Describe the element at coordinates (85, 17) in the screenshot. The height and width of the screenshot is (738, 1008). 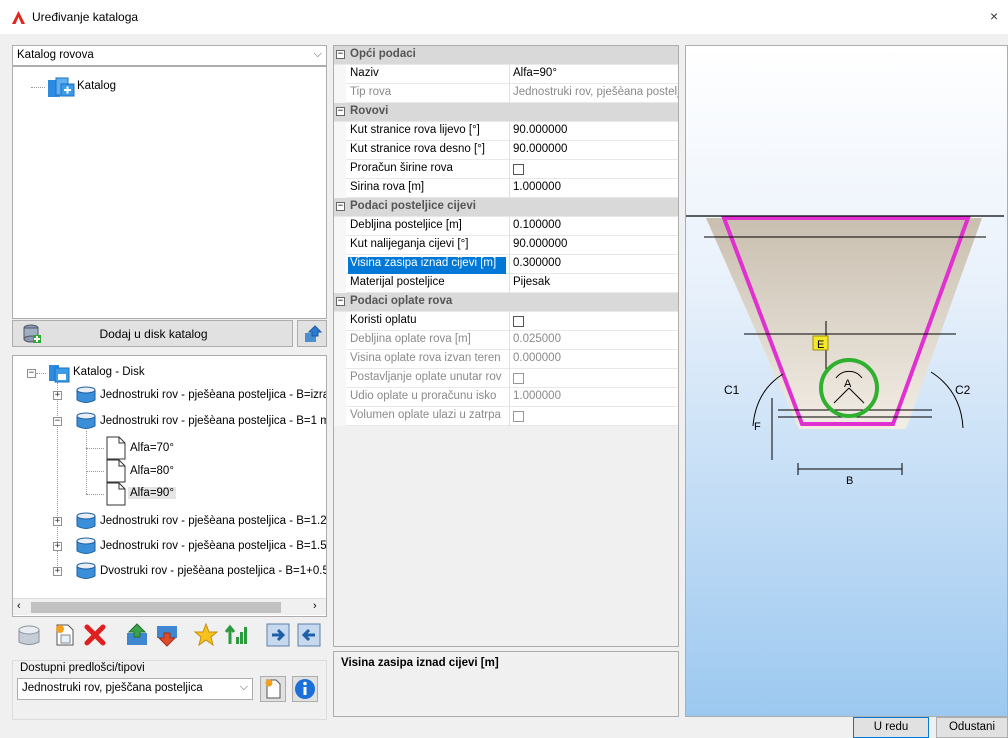
I see `window-title: Uređivanje kataloga` at that location.